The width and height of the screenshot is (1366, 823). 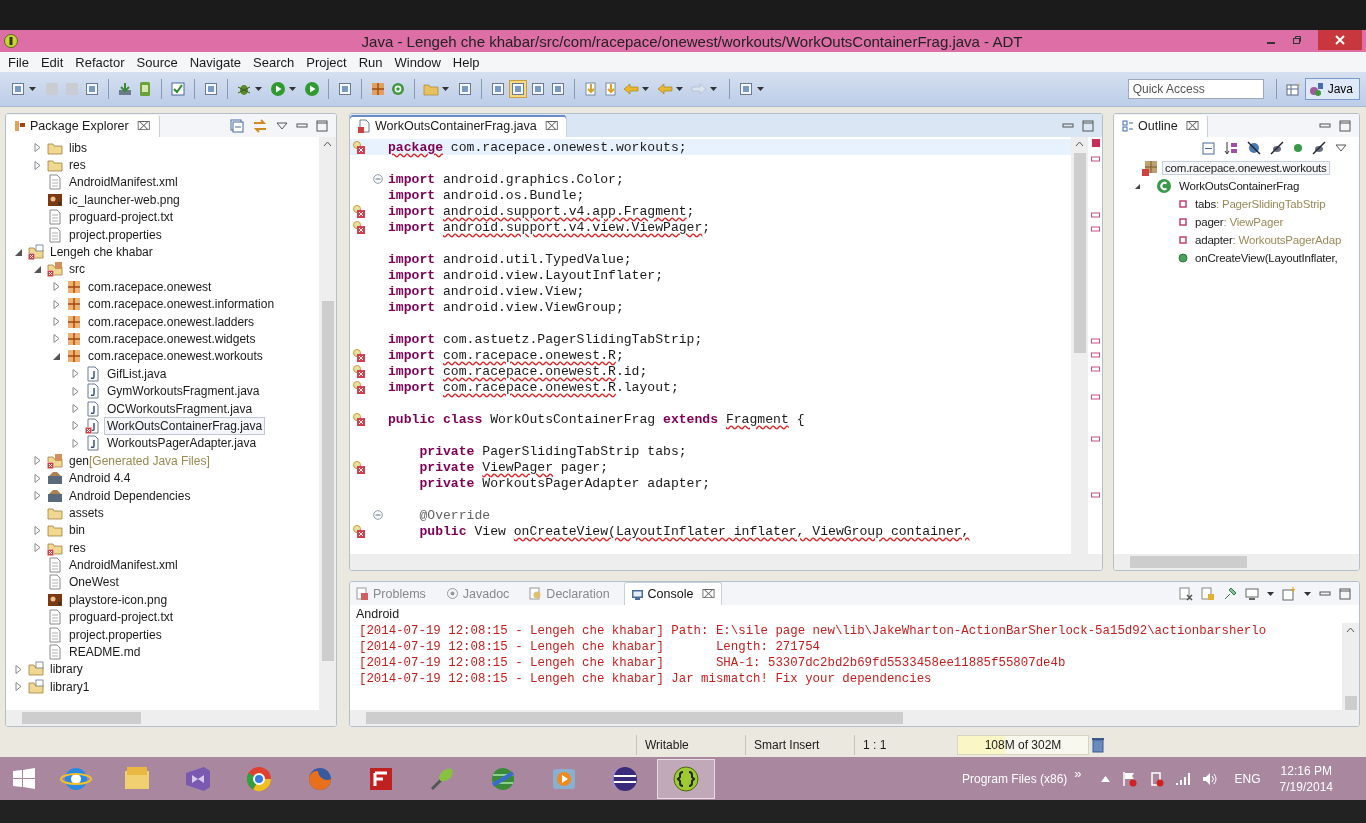 What do you see at coordinates (398, 89) in the screenshot?
I see `class-icon` at bounding box center [398, 89].